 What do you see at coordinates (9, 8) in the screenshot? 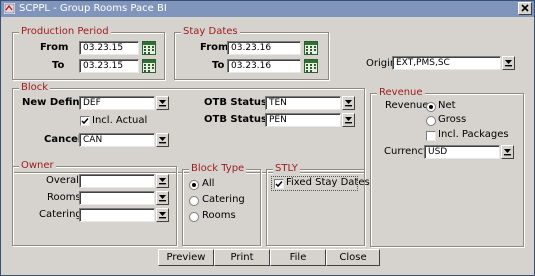
I see `app-icon` at bounding box center [9, 8].